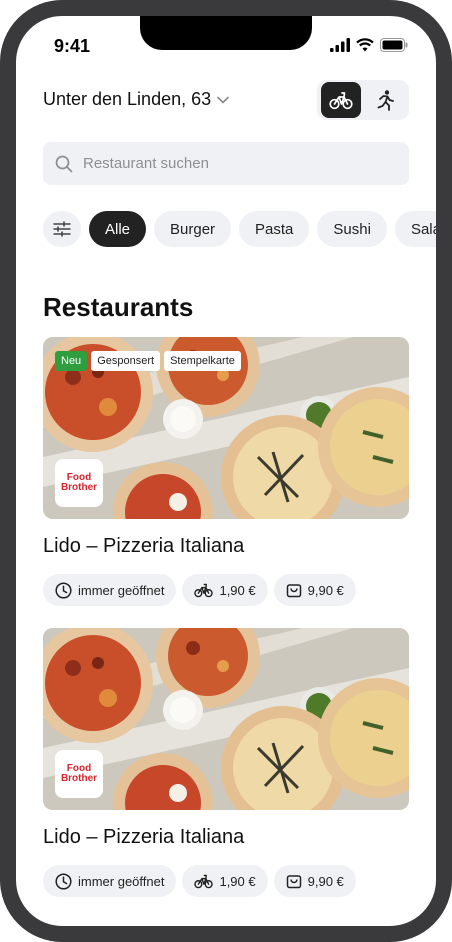  Describe the element at coordinates (118, 229) in the screenshot. I see `category-chip-alle: Alle` at that location.